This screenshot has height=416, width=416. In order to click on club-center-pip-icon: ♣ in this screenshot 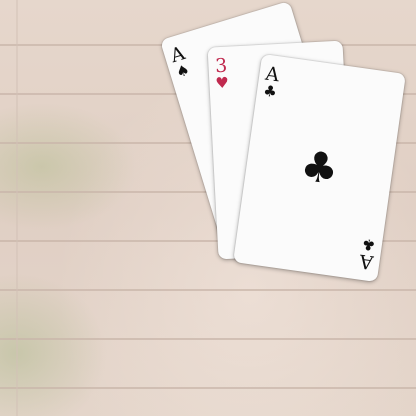, I will do `click(319, 167)`.